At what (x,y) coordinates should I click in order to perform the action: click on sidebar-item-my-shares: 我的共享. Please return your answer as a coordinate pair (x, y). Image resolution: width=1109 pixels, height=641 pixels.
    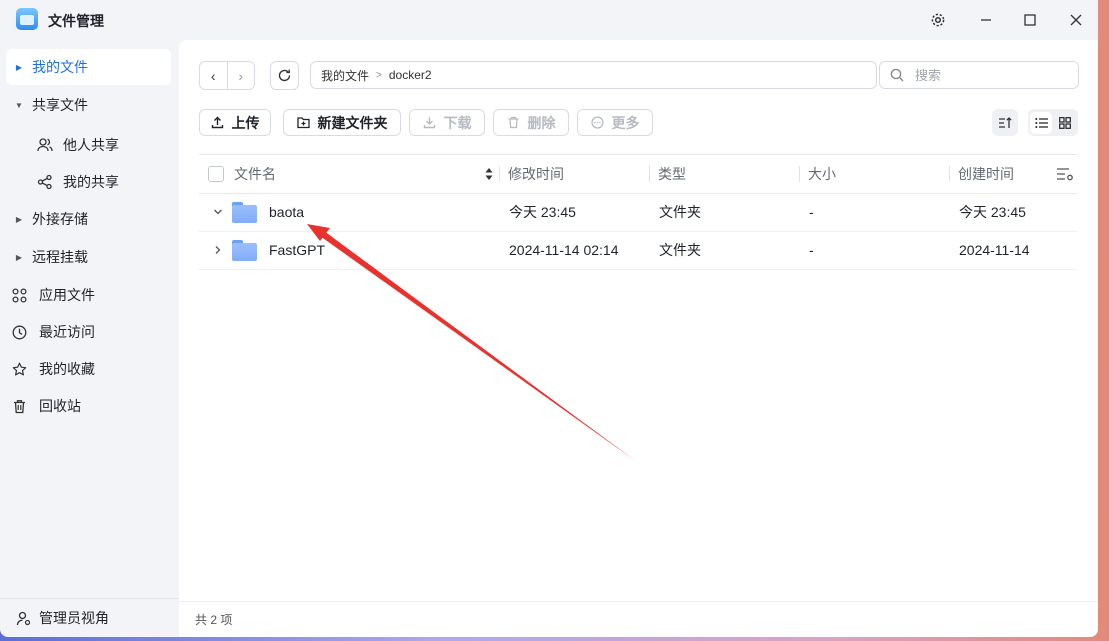
    Looking at the image, I should click on (100, 182).